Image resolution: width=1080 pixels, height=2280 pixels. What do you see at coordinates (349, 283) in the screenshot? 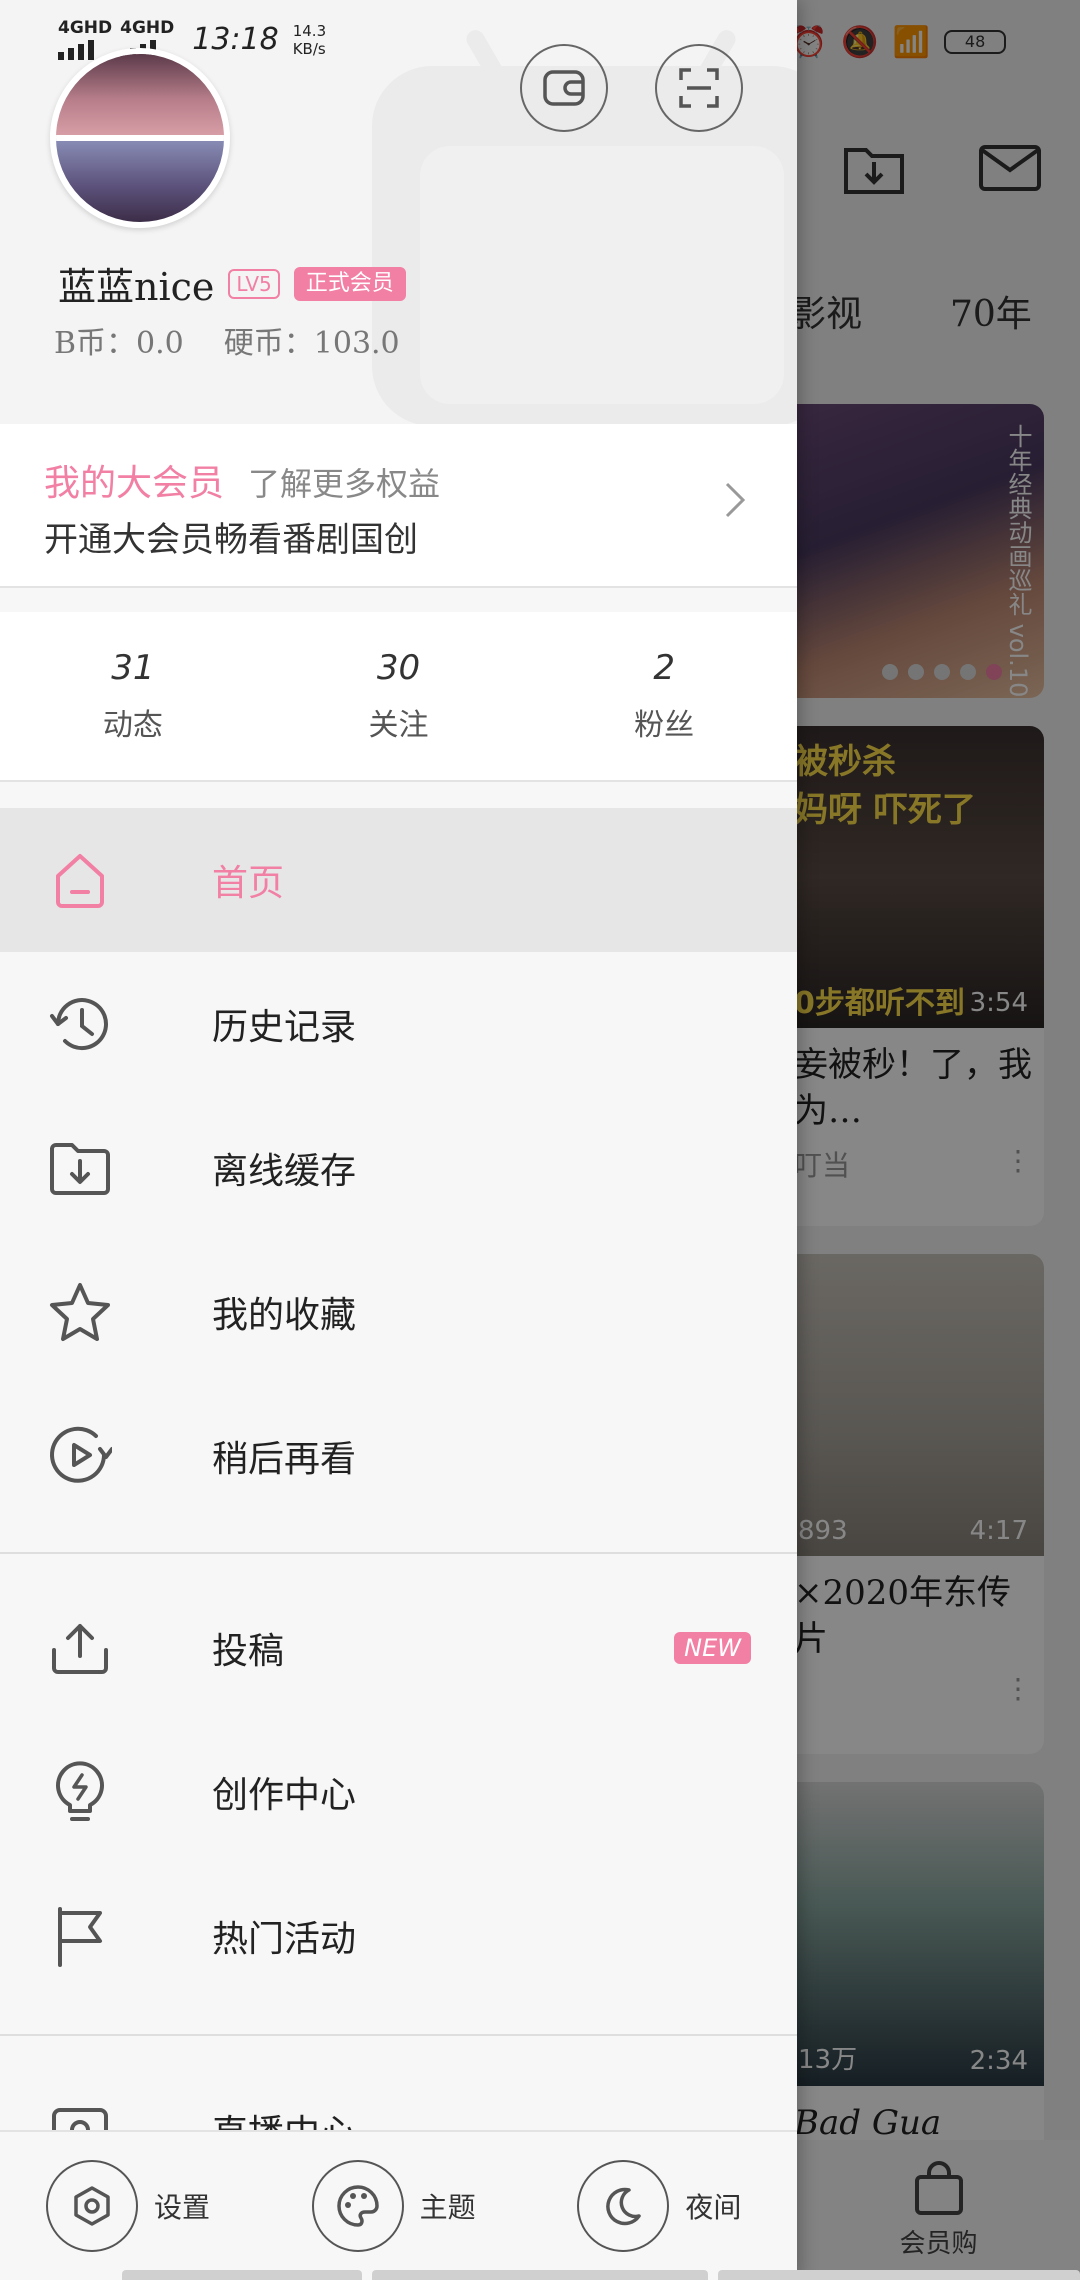
I see `vip-status-badge: 正式会员` at bounding box center [349, 283].